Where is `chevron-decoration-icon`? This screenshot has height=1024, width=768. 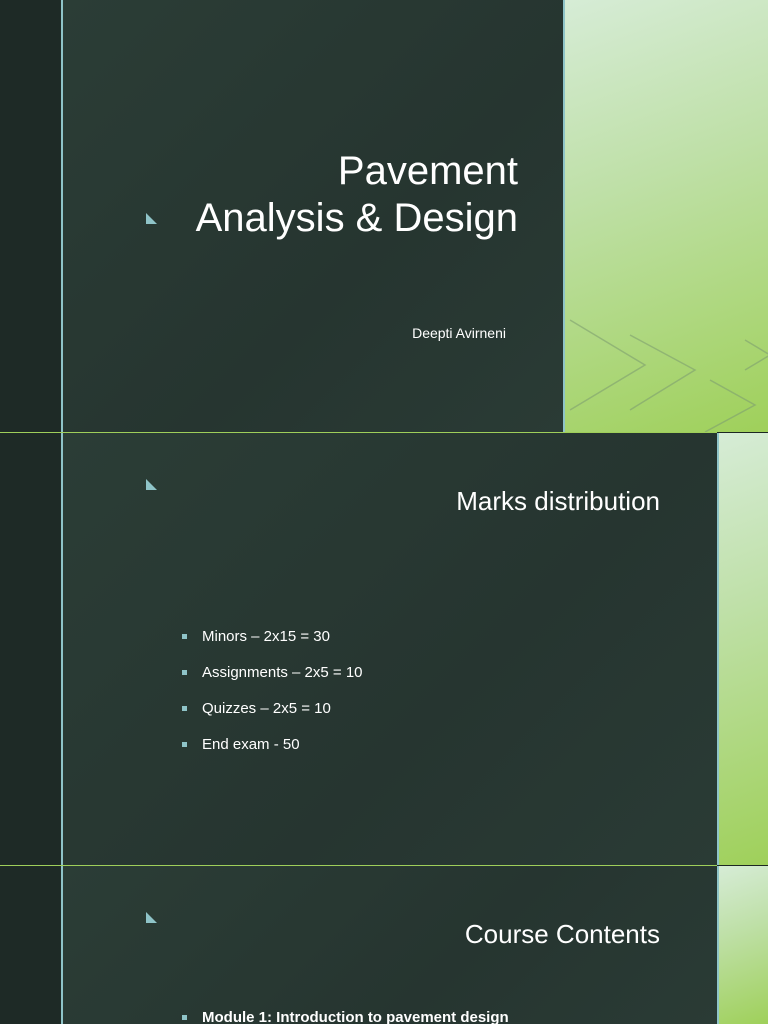
chevron-decoration-icon is located at coordinates (668, 375).